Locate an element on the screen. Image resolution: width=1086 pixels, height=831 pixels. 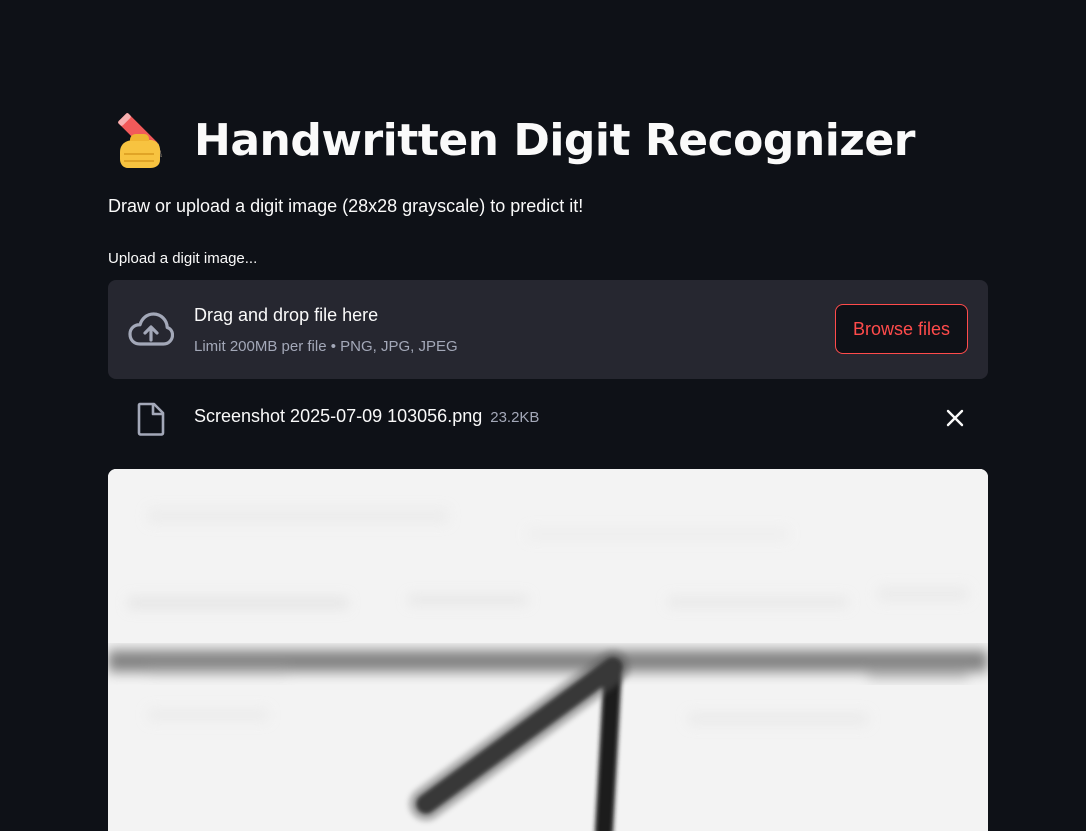
page-title-text: Handwritten Digit Recognizer is located at coordinates (554, 140).